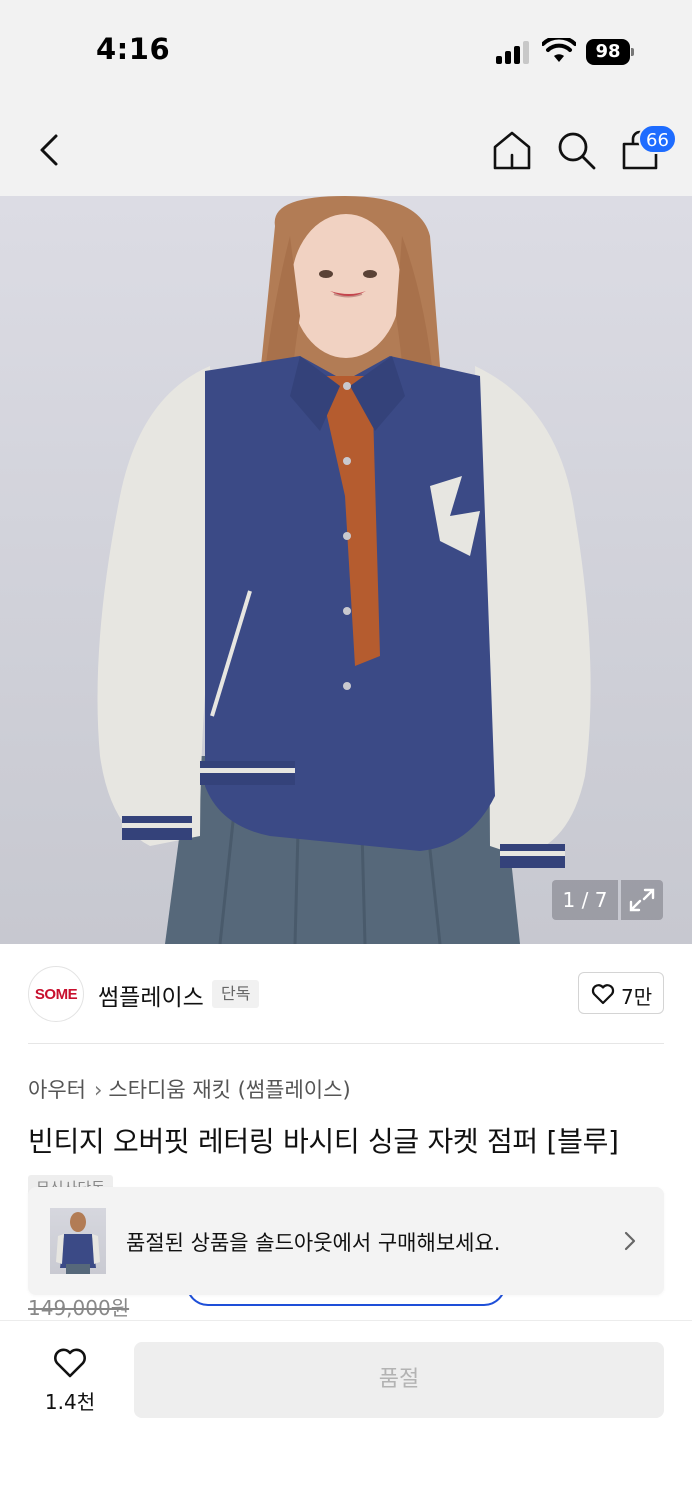 Image resolution: width=692 pixels, height=1500 pixels. Describe the element at coordinates (642, 900) in the screenshot. I see `expand-icon` at that location.